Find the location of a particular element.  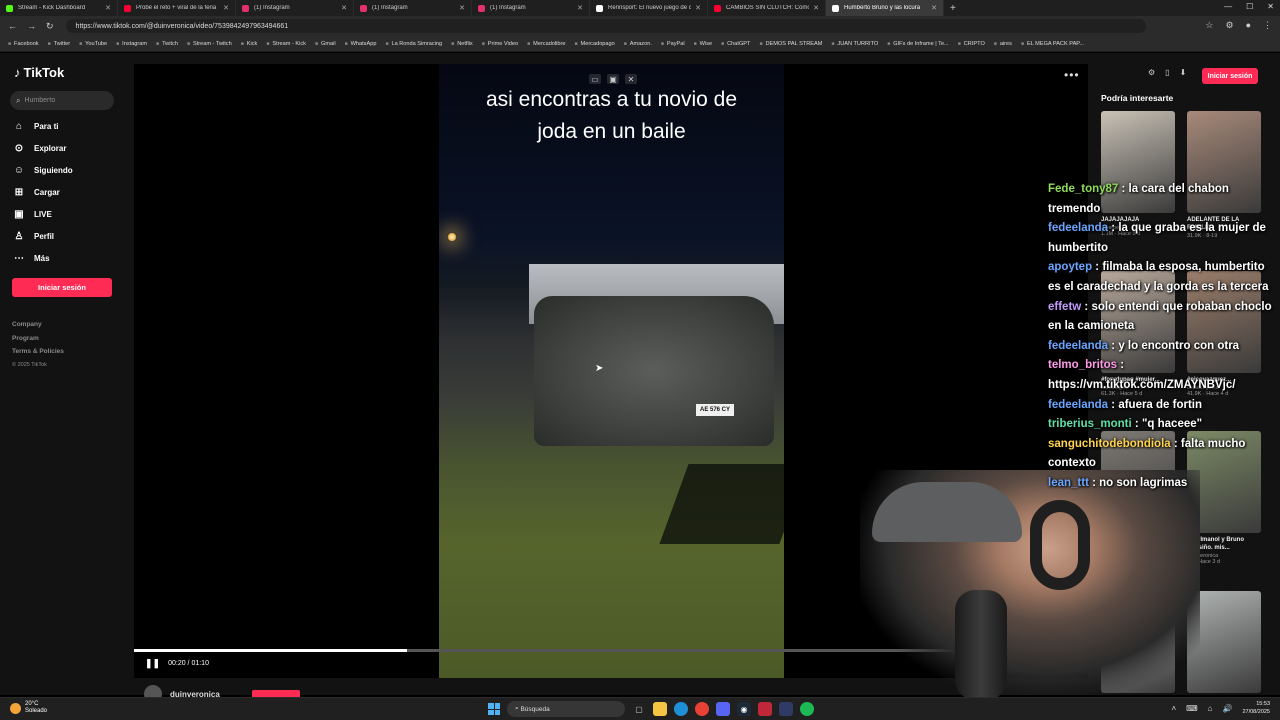

bookmark-item: YouTube is located at coordinates (93, 44).